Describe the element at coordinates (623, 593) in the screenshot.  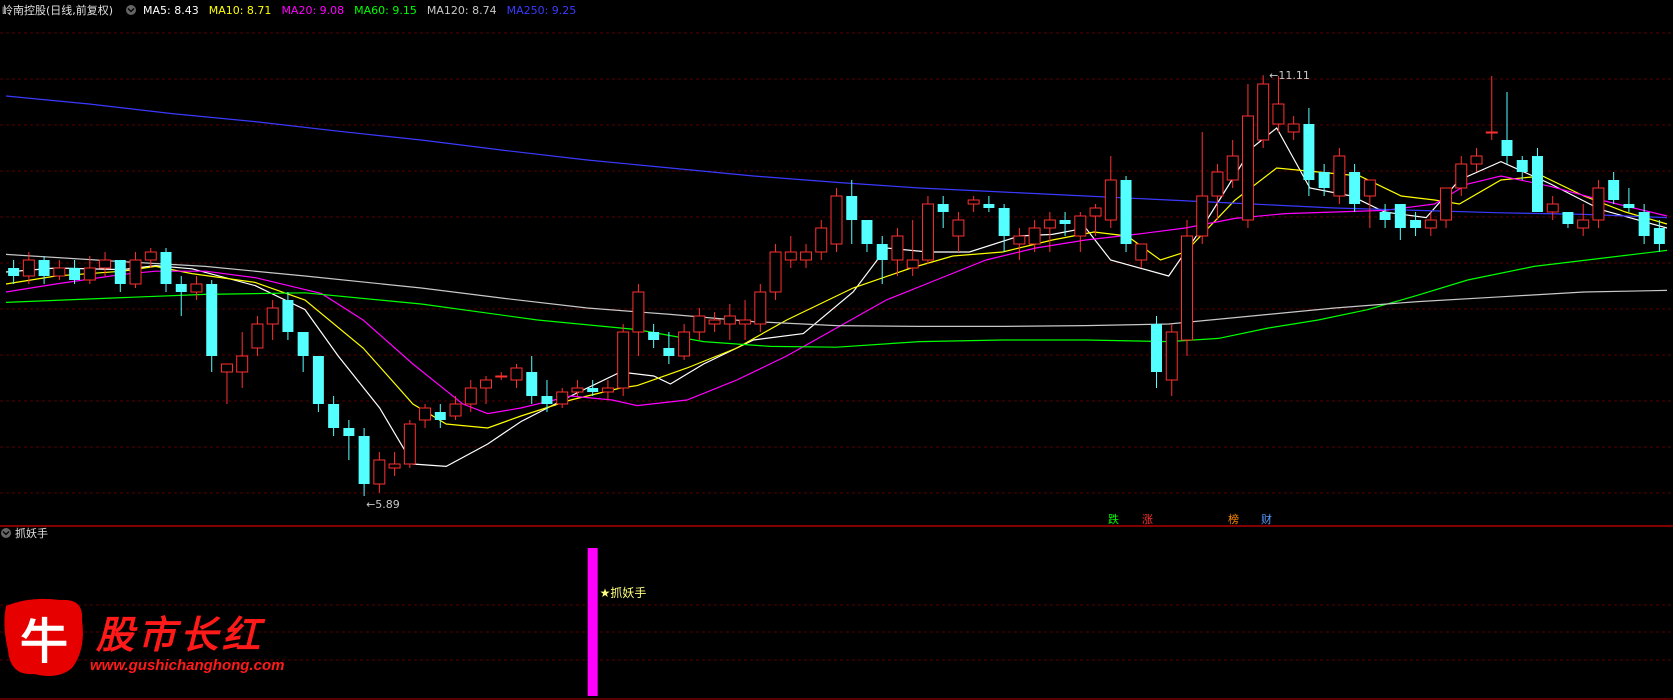
I see `signal-label: ★抓妖手` at that location.